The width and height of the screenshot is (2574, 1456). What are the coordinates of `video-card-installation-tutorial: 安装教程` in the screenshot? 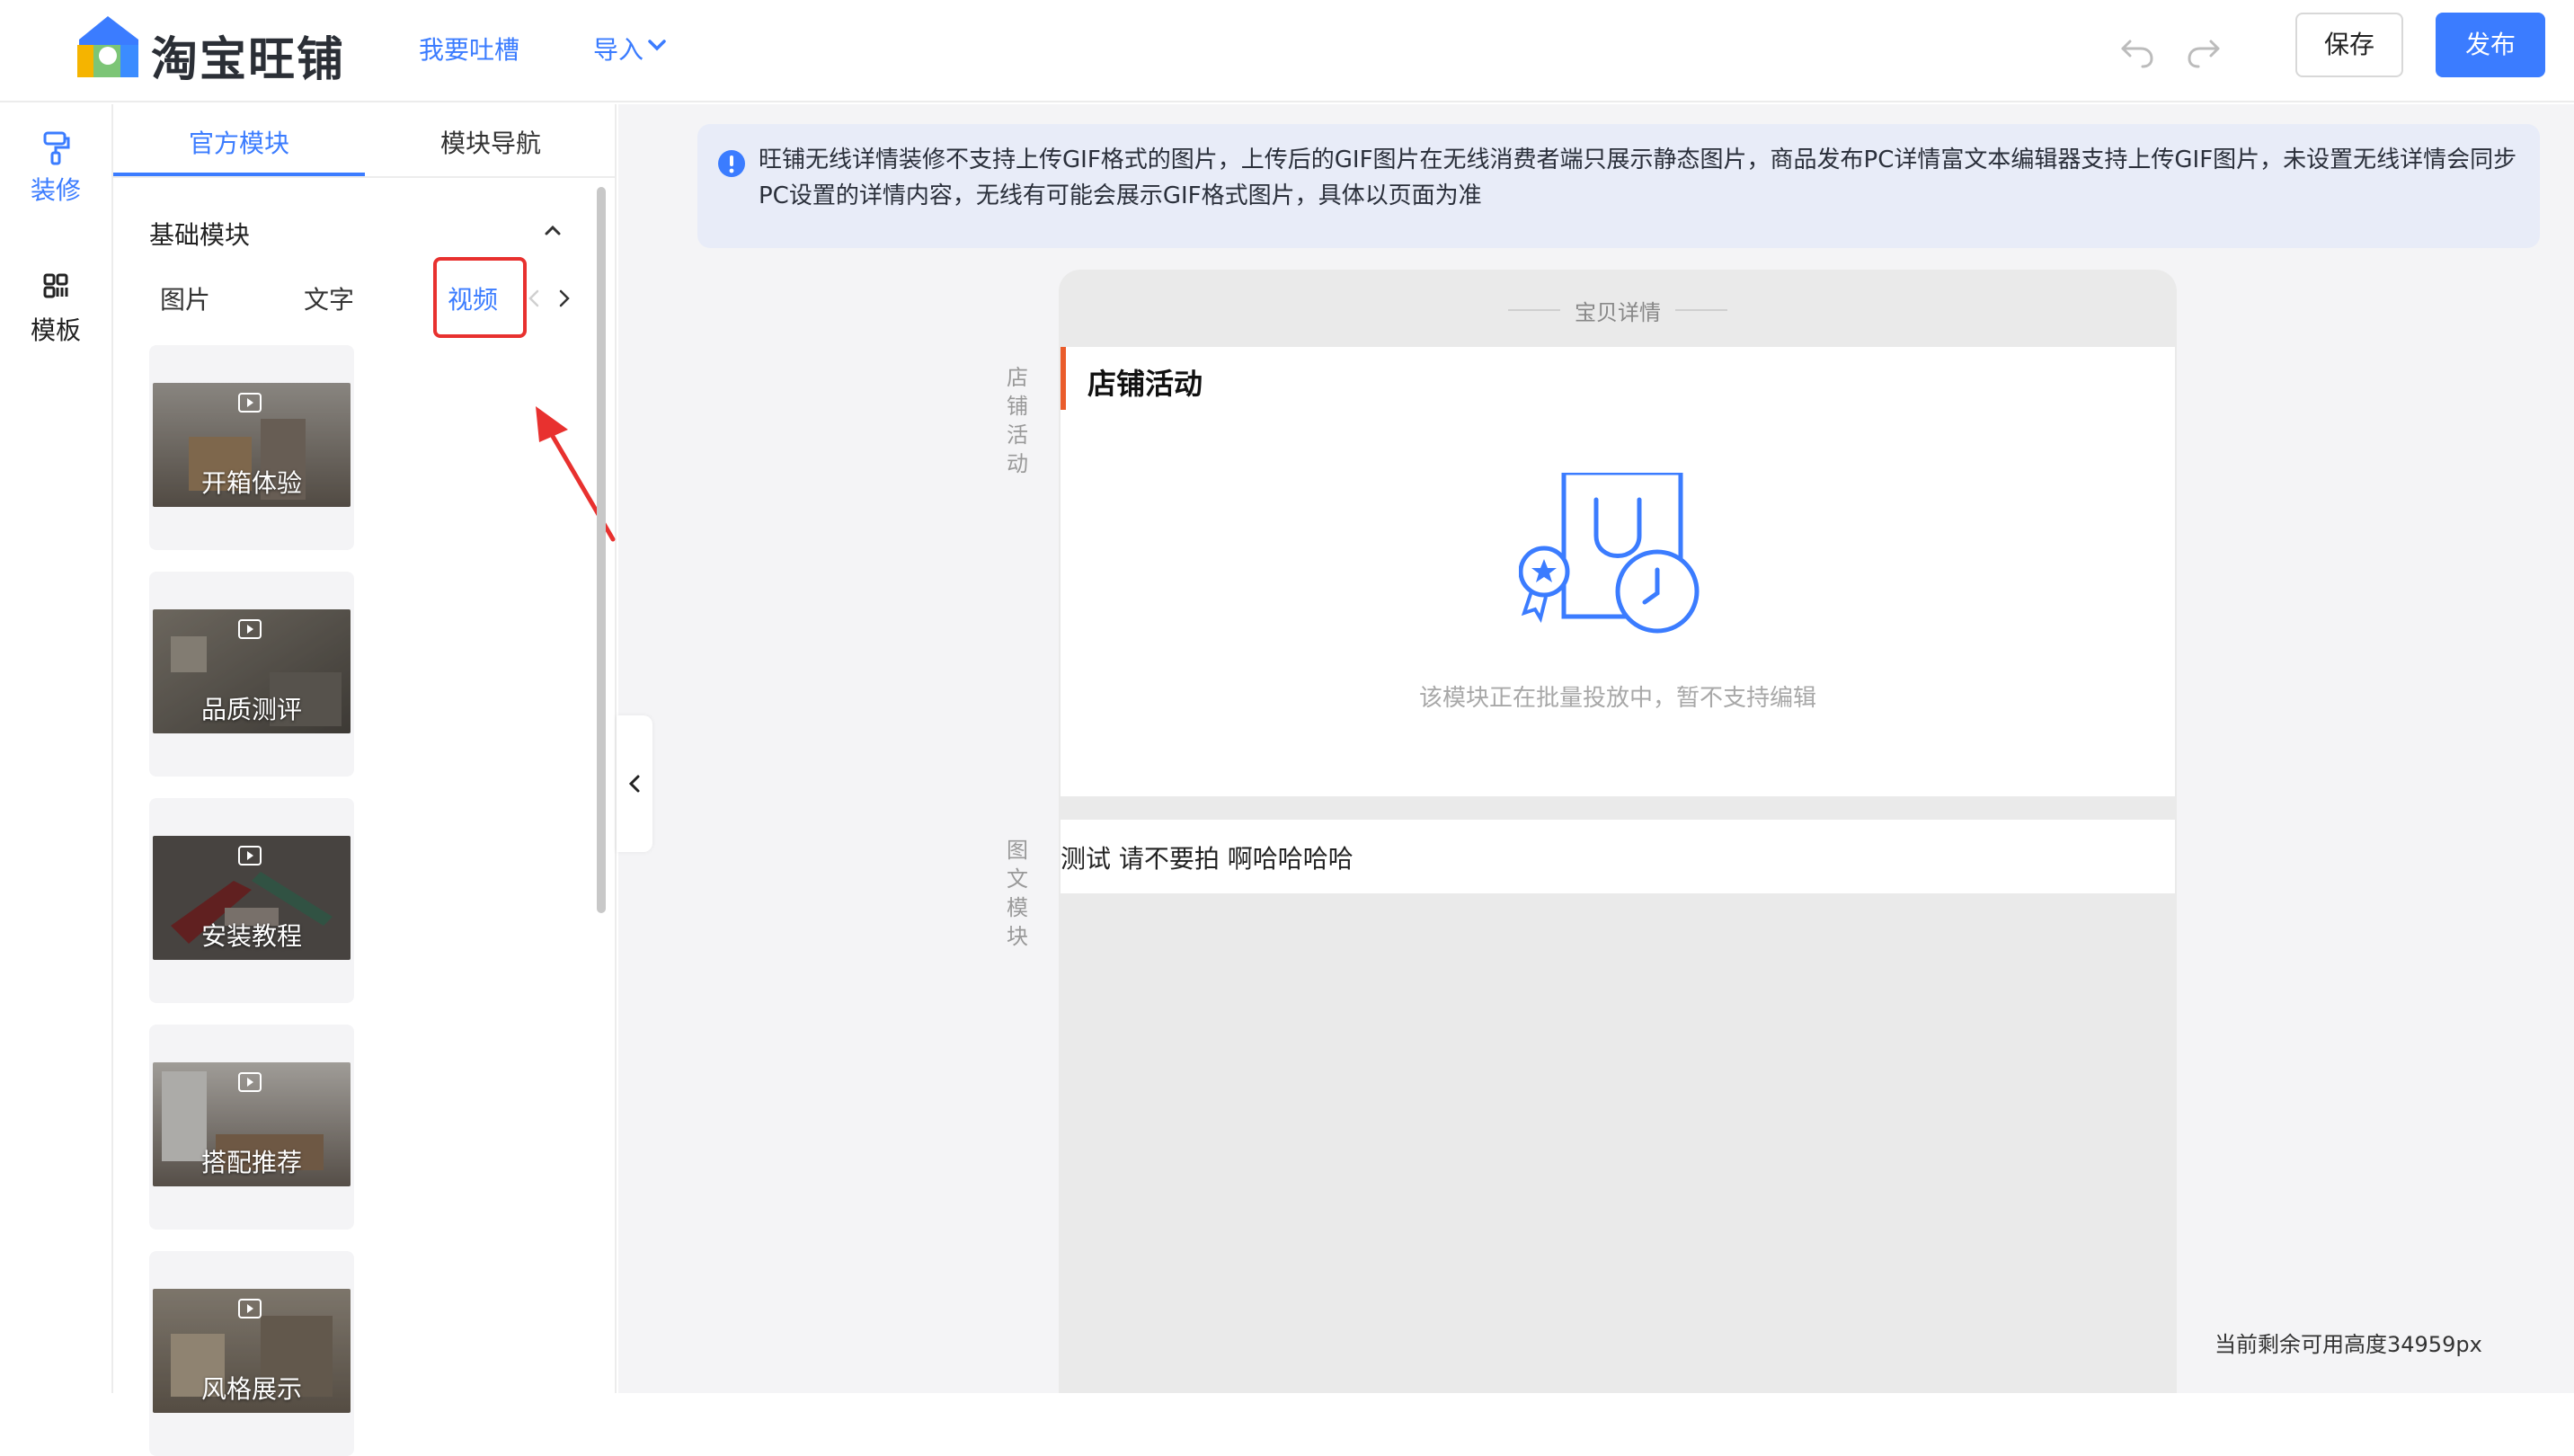 It's located at (251, 900).